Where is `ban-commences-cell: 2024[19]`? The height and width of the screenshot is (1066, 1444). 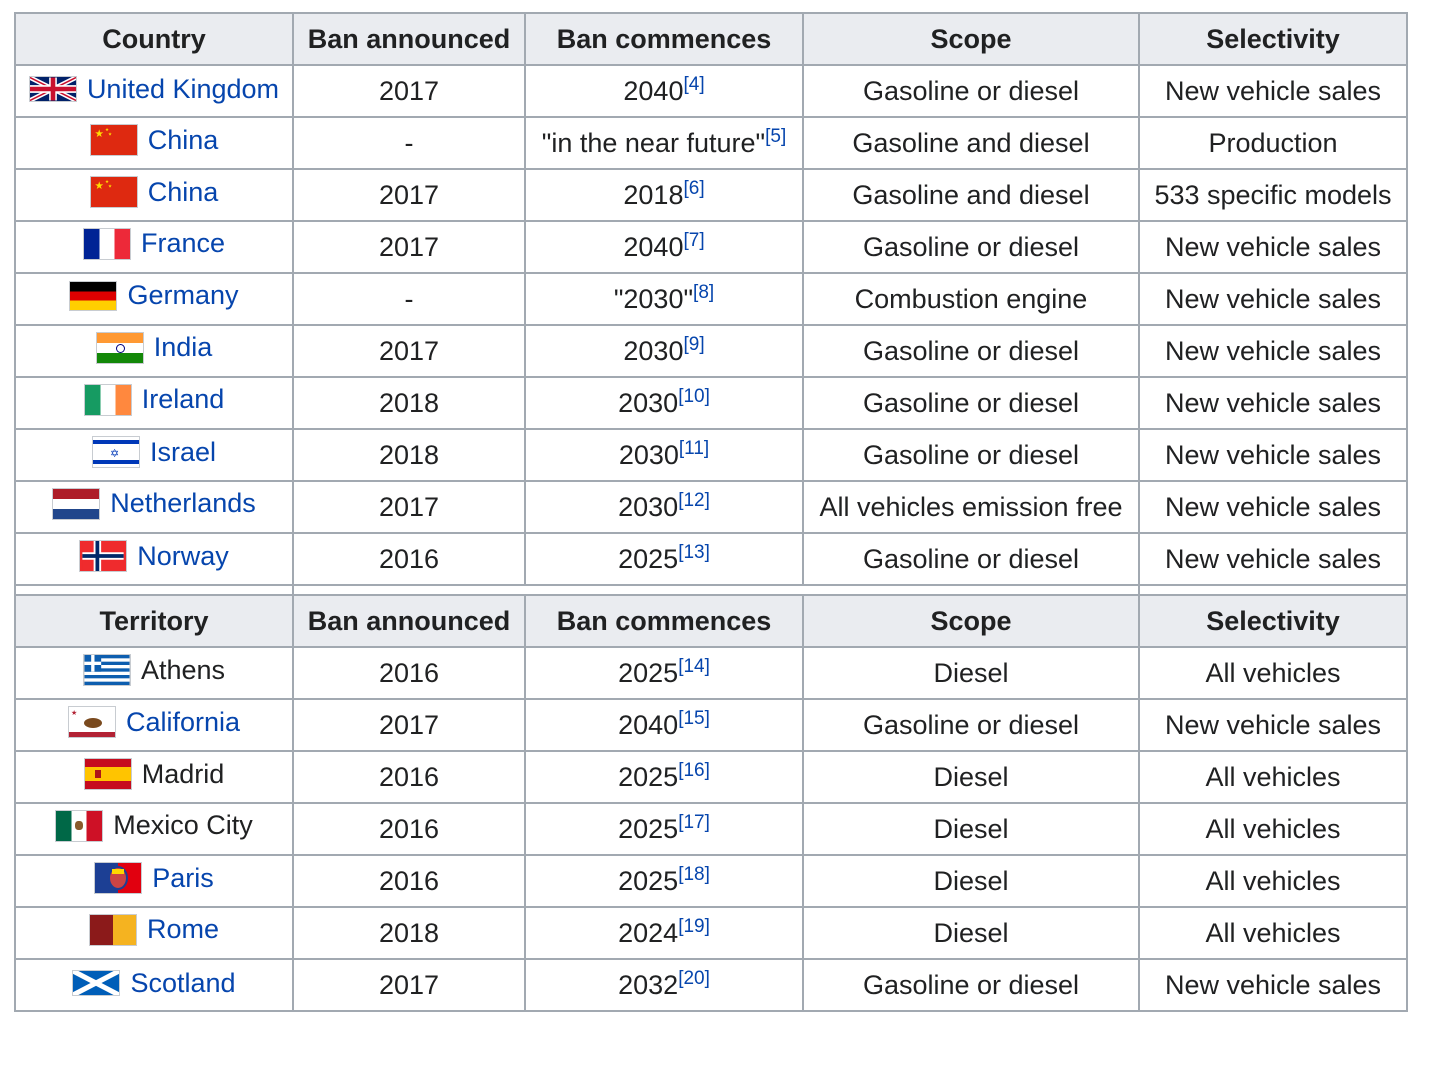 ban-commences-cell: 2024[19] is located at coordinates (664, 933).